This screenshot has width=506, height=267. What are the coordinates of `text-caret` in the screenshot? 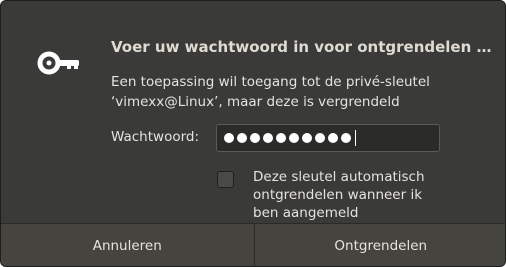 It's located at (355, 138).